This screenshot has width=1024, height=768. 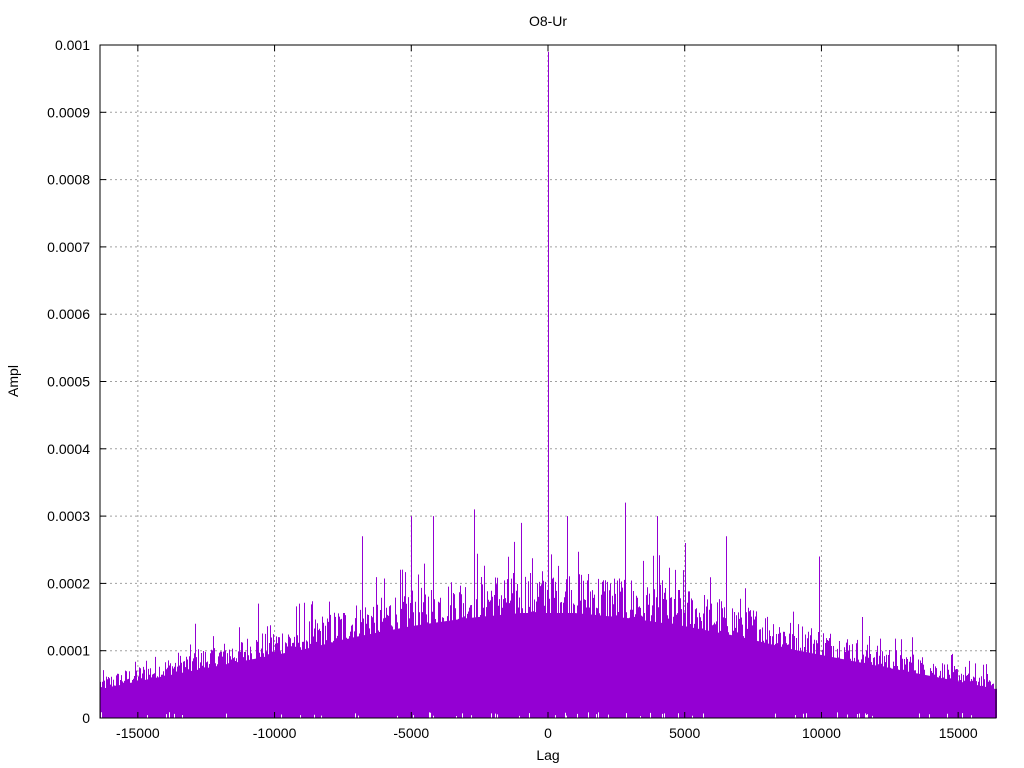 What do you see at coordinates (86, 718) in the screenshot?
I see `y-tick-label: 0` at bounding box center [86, 718].